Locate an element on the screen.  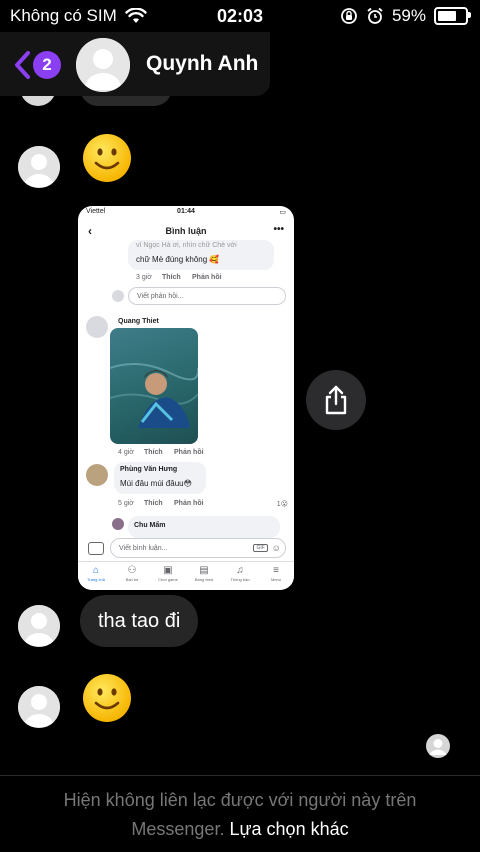
screenshot-commenter-avatar is located at coordinates (97, 327).